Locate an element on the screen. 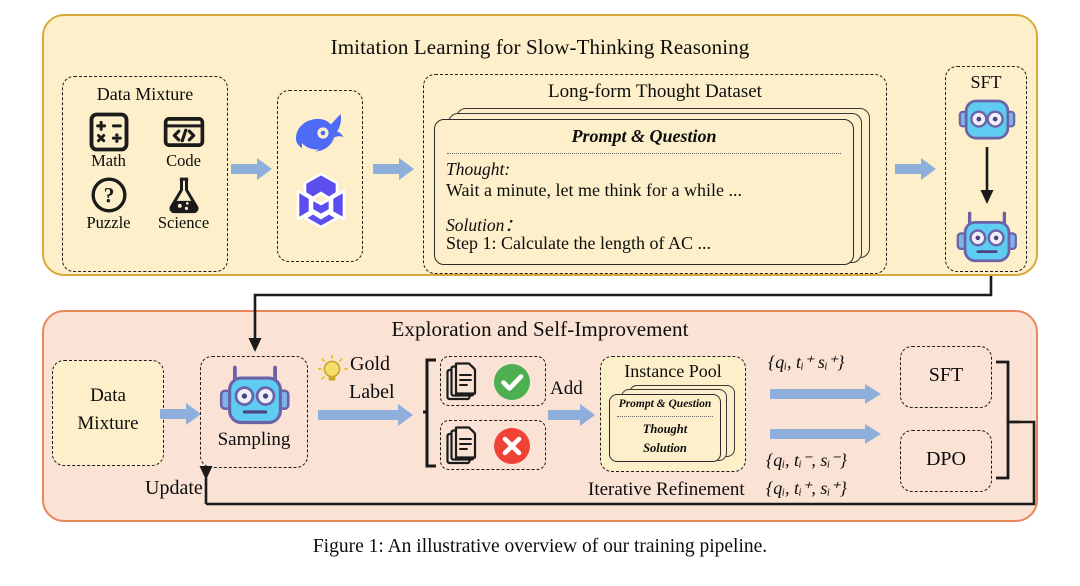  instance-pool-title: Instance Pool is located at coordinates (673, 371).